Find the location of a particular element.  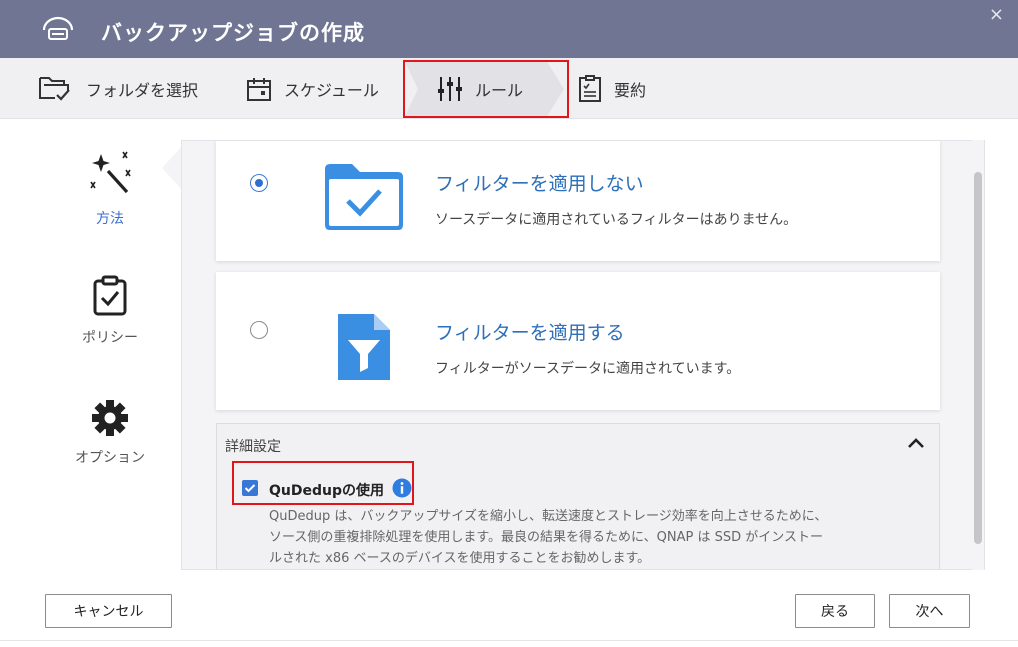

checkmark-icon is located at coordinates (250, 488).